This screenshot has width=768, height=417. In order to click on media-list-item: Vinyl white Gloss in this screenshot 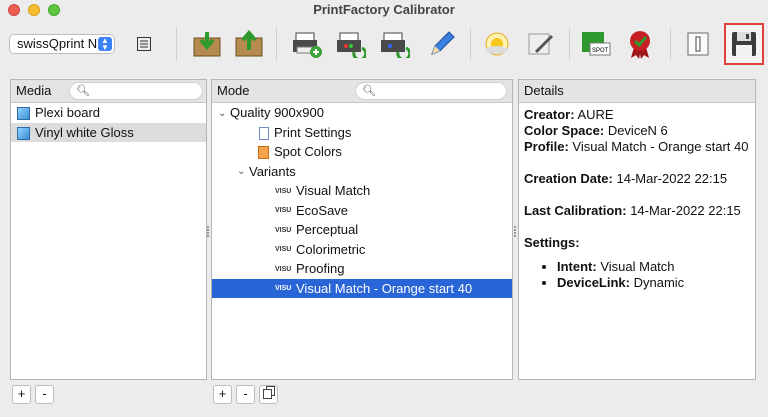, I will do `click(108, 132)`.